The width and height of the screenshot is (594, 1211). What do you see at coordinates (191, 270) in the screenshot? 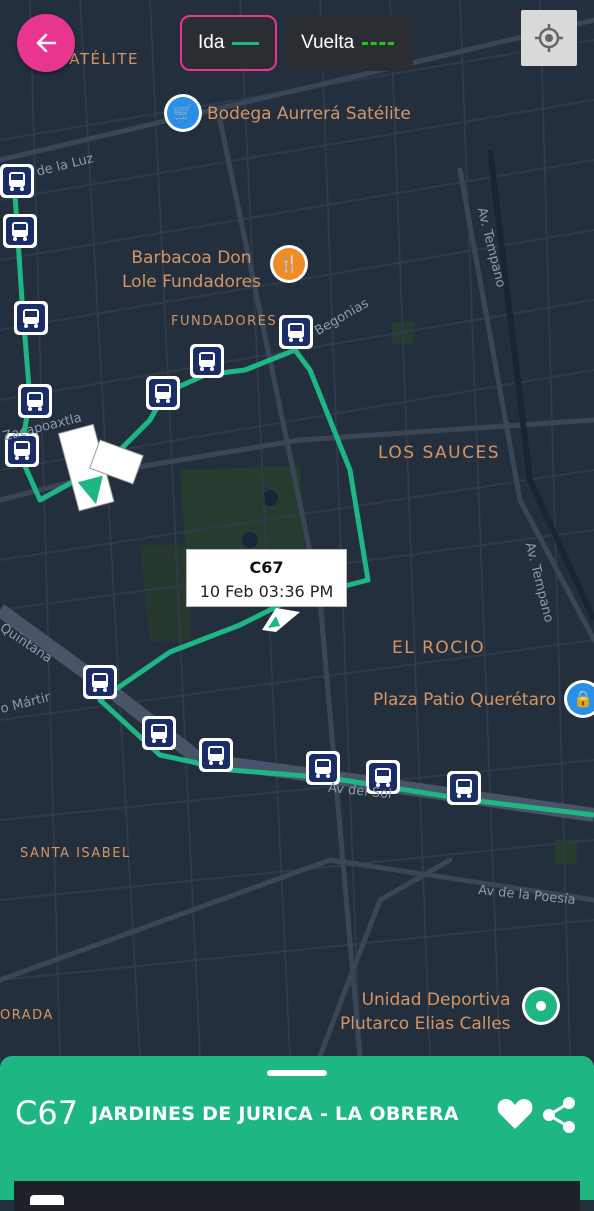
I see `poi-label-barbacoa: Barbacoa Don Lole Fundadores` at bounding box center [191, 270].